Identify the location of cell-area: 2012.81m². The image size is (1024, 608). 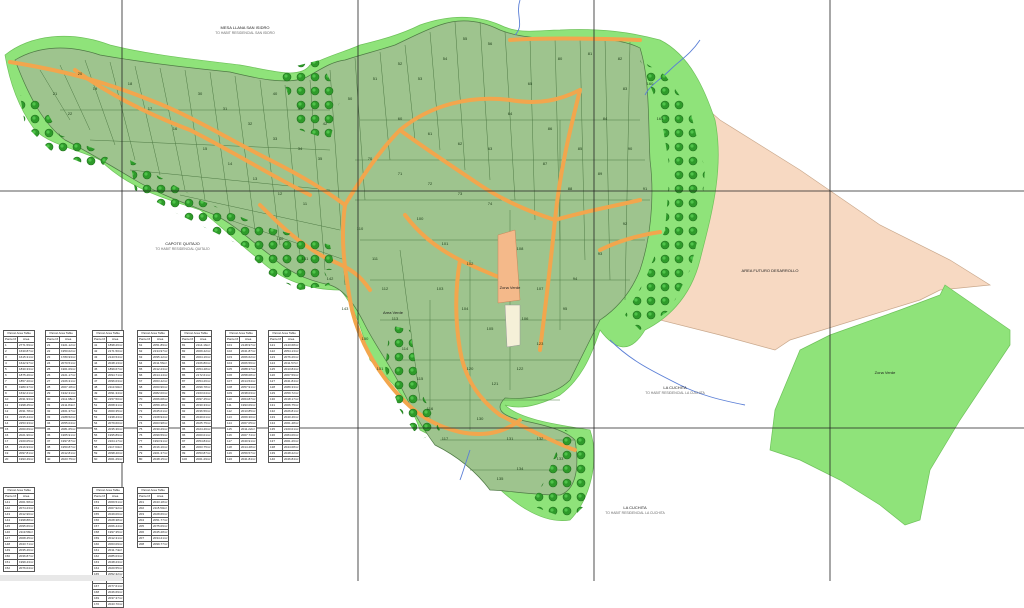
(68, 453).